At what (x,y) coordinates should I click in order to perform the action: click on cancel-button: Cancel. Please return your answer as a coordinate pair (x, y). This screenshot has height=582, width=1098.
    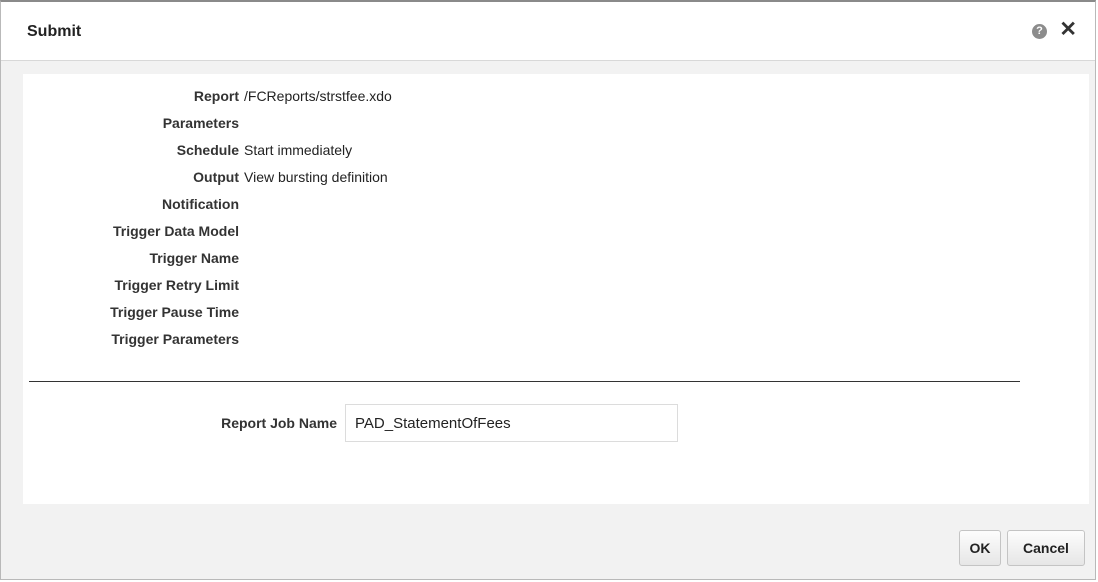
    Looking at the image, I should click on (1046, 548).